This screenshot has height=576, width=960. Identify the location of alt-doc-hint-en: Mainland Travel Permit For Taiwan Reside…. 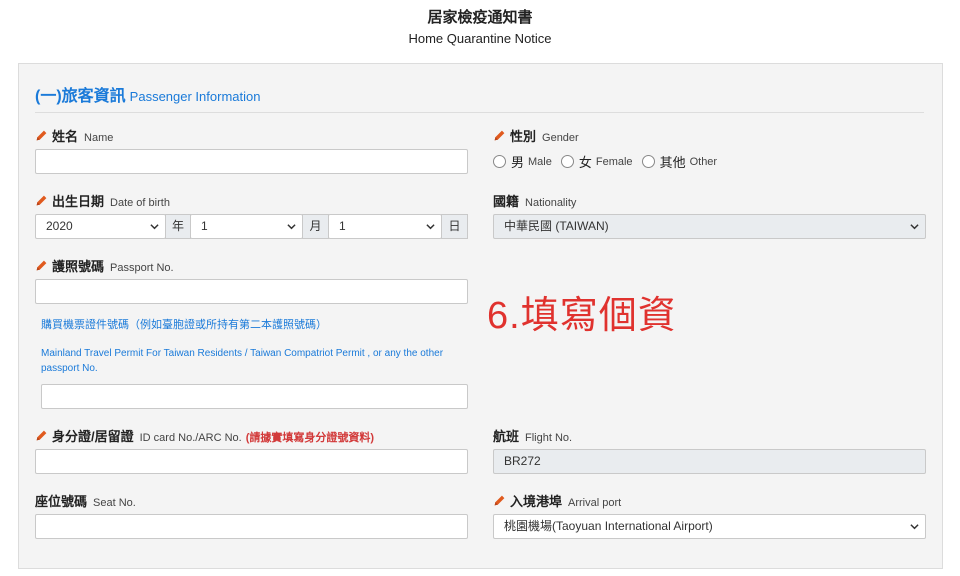
(242, 361).